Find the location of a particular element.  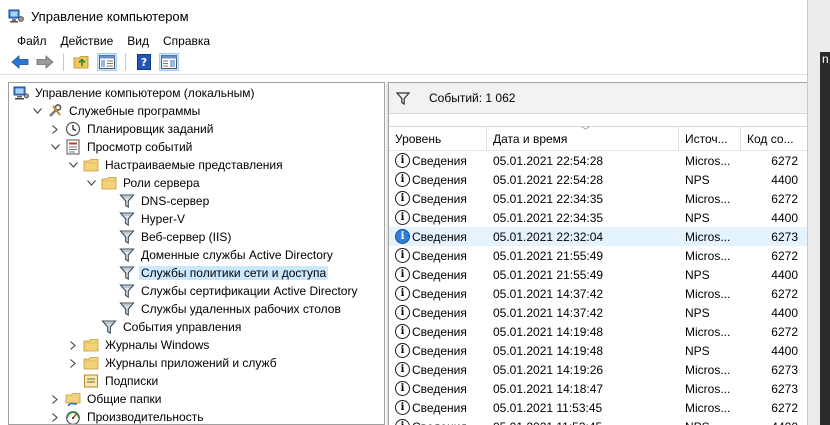

cell-event-id: 6273 is located at coordinates (784, 369).